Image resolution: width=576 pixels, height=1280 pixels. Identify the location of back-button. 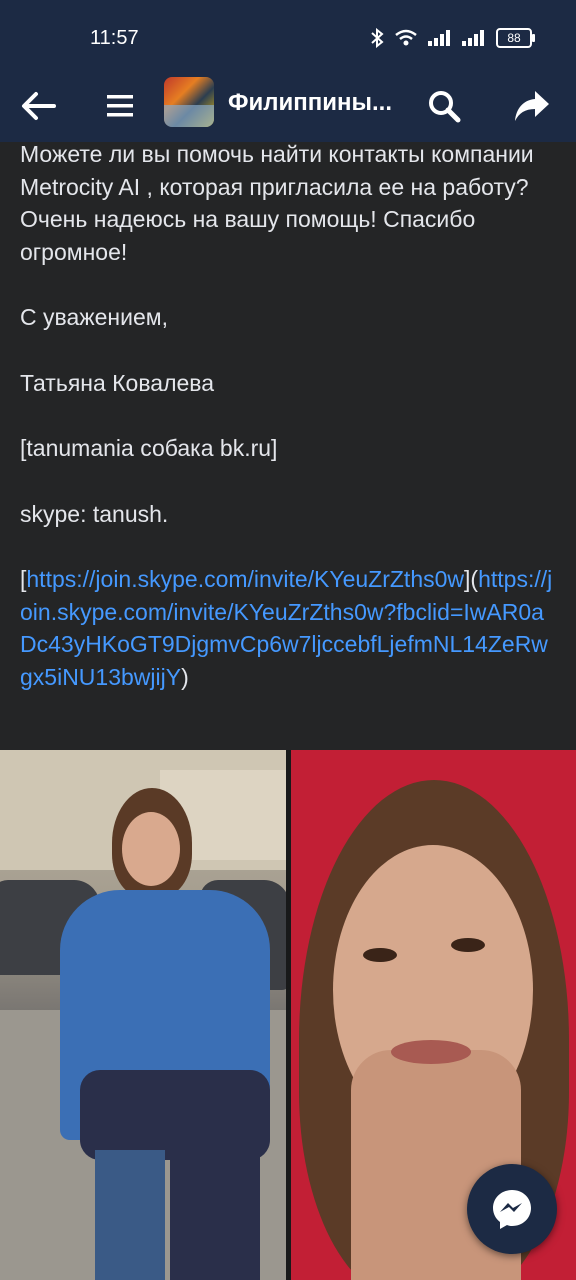
(38, 106).